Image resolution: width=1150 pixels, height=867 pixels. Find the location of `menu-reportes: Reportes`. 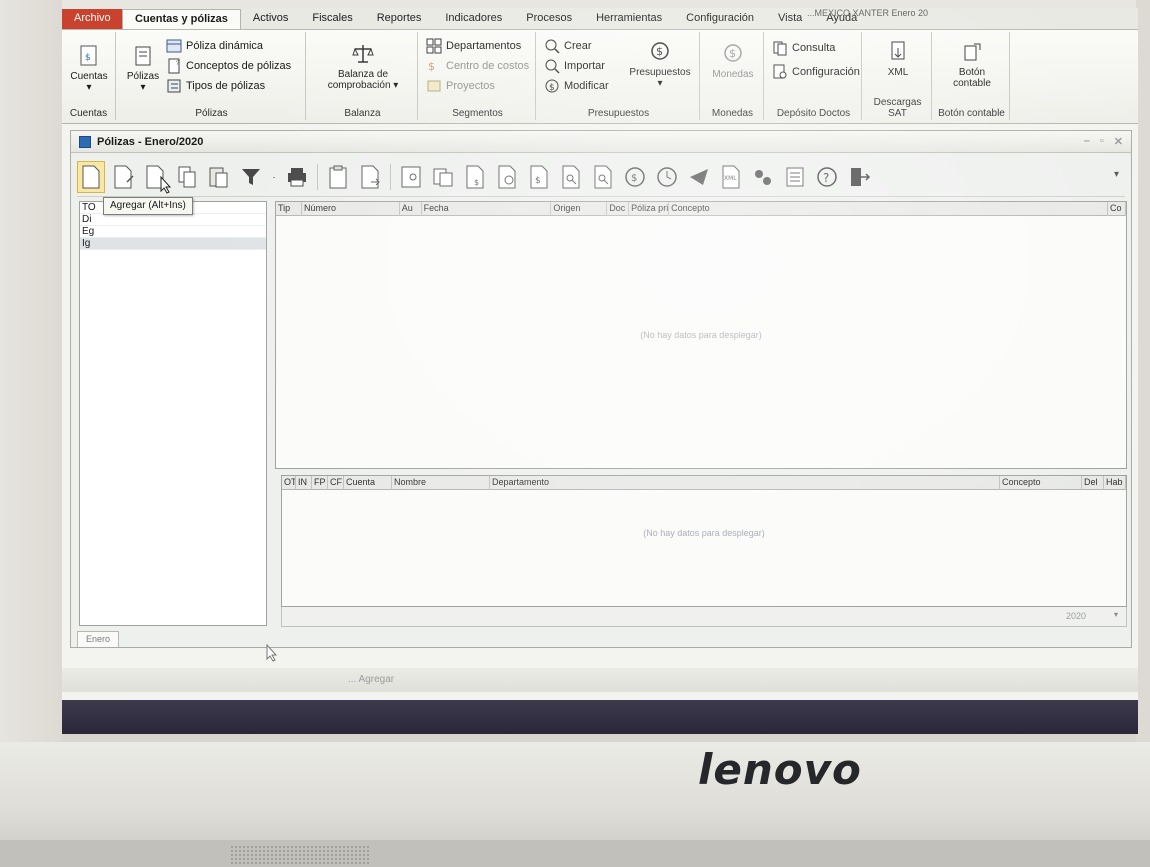

menu-reportes: Reportes is located at coordinates (399, 19).